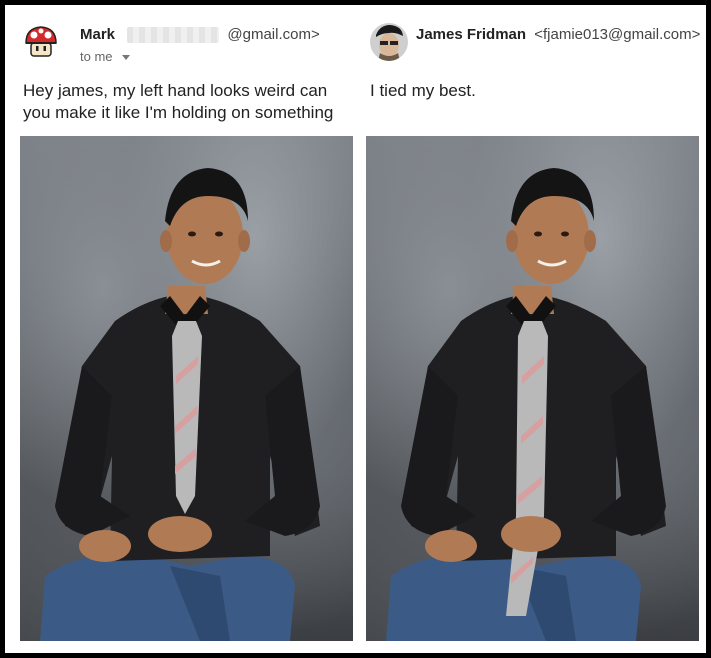 The image size is (711, 658). I want to click on sender-line: James Fridman <fjamie013@gmail.com>, so click(558, 34).